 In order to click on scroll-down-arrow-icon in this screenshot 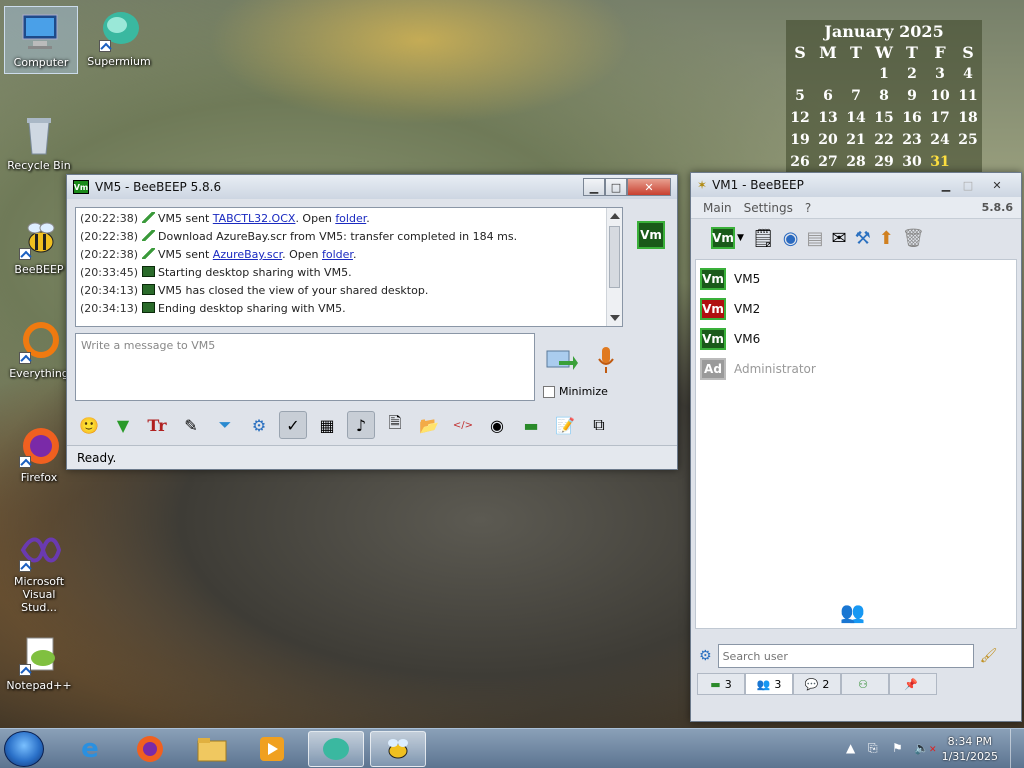, I will do `click(615, 318)`.